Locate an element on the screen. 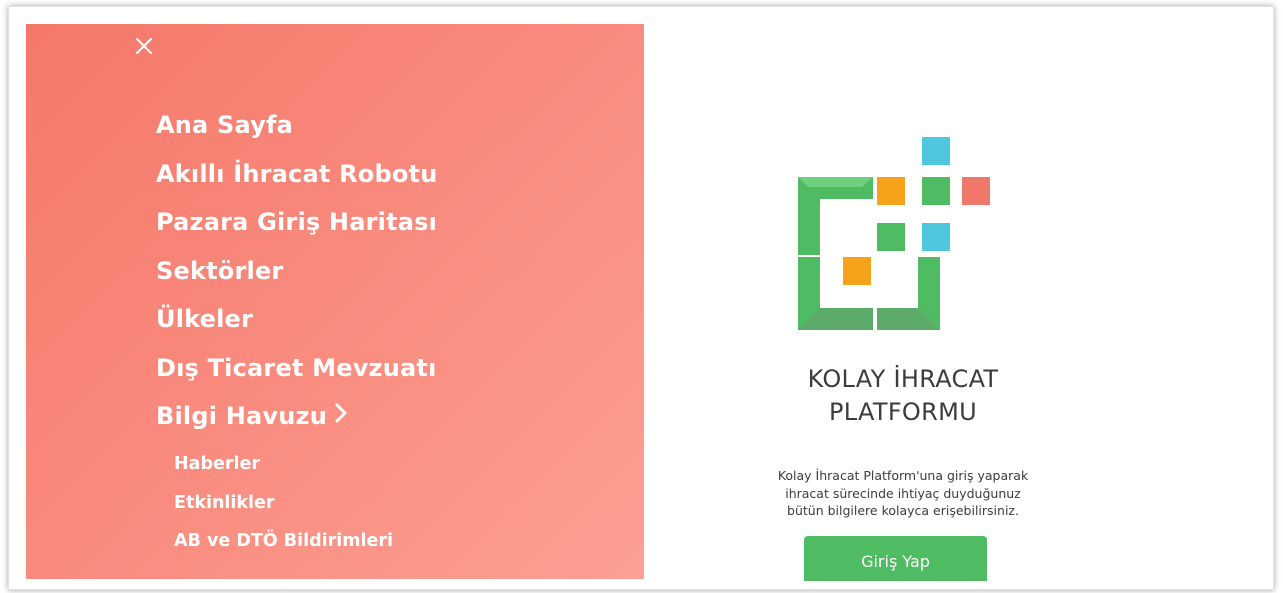 This screenshot has height=593, width=1283. sub-nav-item-haberler: Haberler is located at coordinates (283, 469).